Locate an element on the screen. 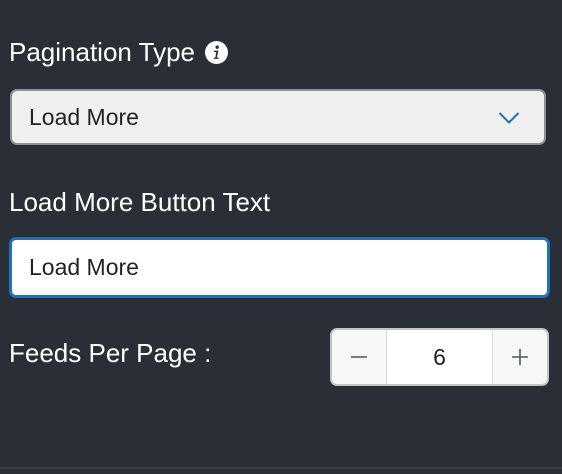 The height and width of the screenshot is (474, 562). load-more-button-text-label: Load More Button Text is located at coordinates (140, 202).